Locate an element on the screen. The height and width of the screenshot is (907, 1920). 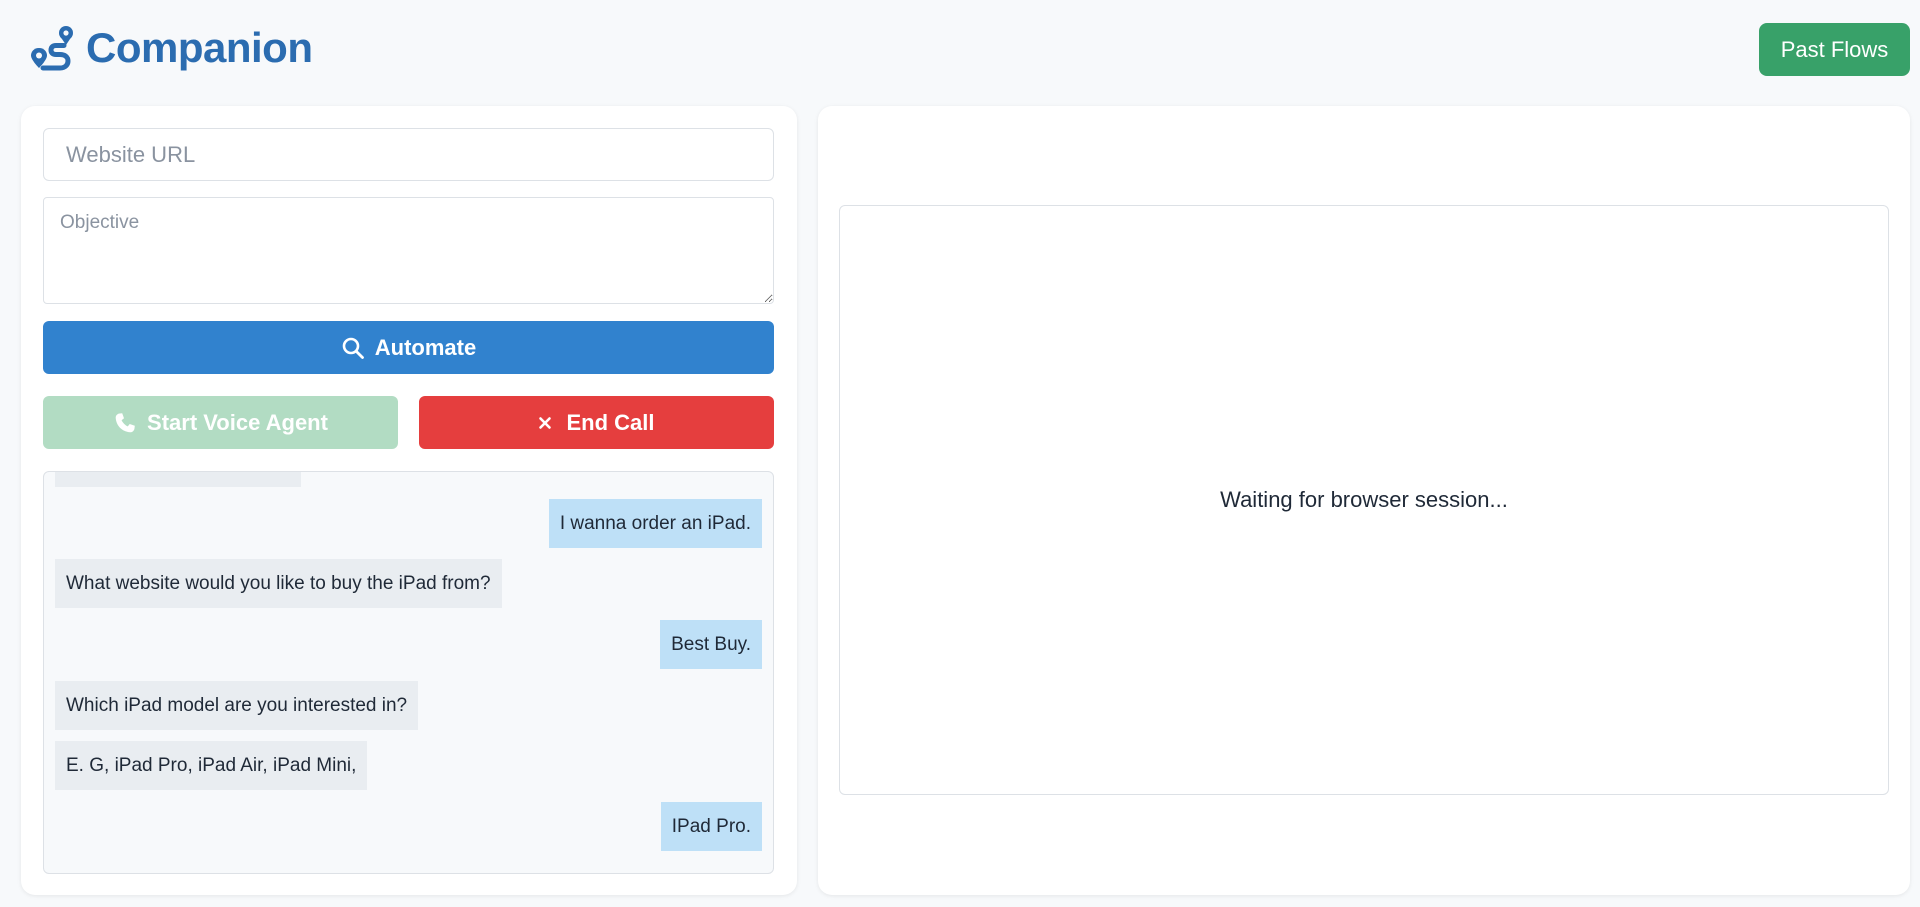
agent-message: How can I help you today? is located at coordinates (178, 479).